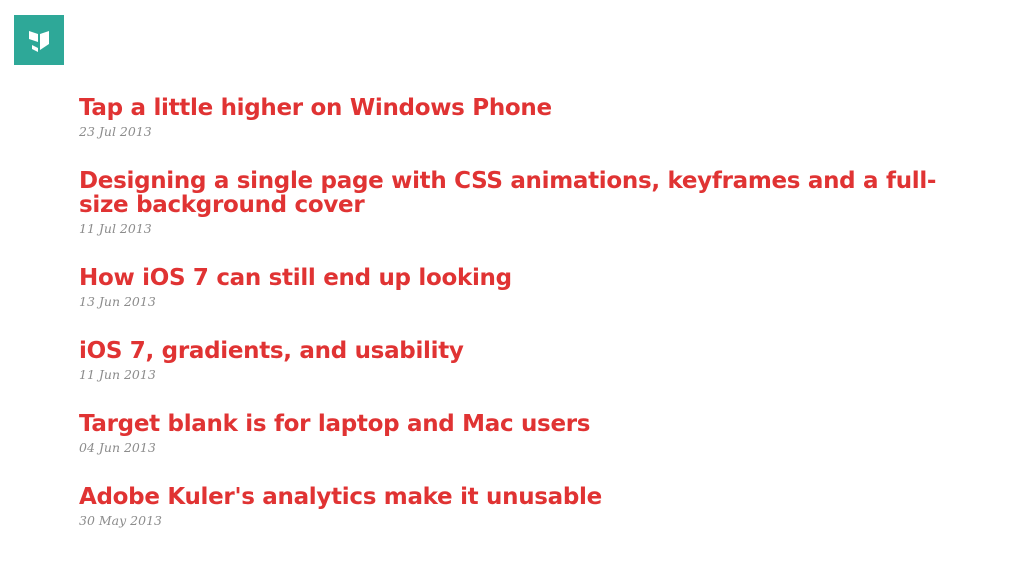 The height and width of the screenshot is (574, 1020). Describe the element at coordinates (519, 351) in the screenshot. I see `post-title-link: iOS 7, gradients, and usability` at that location.